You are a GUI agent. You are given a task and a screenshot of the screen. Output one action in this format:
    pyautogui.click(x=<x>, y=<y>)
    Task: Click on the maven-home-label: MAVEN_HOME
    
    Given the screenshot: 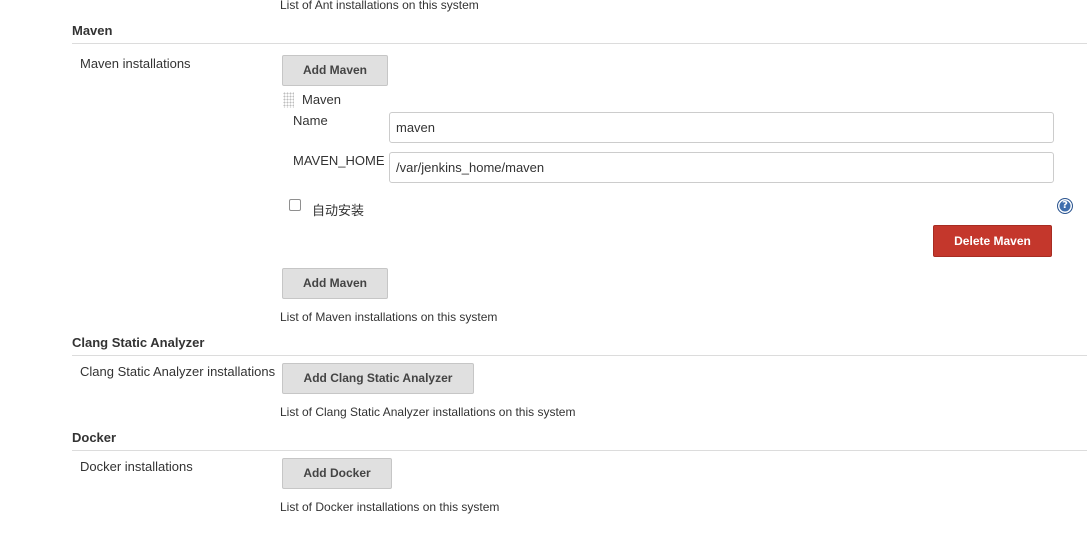 What is the action you would take?
    pyautogui.click(x=339, y=160)
    